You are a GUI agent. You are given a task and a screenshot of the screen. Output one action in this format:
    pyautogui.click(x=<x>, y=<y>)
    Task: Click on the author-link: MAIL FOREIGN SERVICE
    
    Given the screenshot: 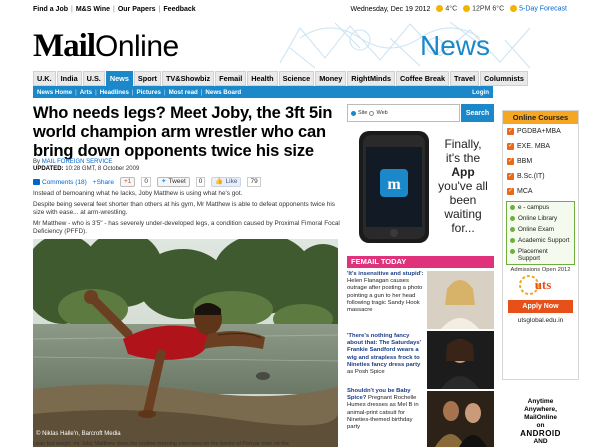 What is the action you would take?
    pyautogui.click(x=77, y=162)
    